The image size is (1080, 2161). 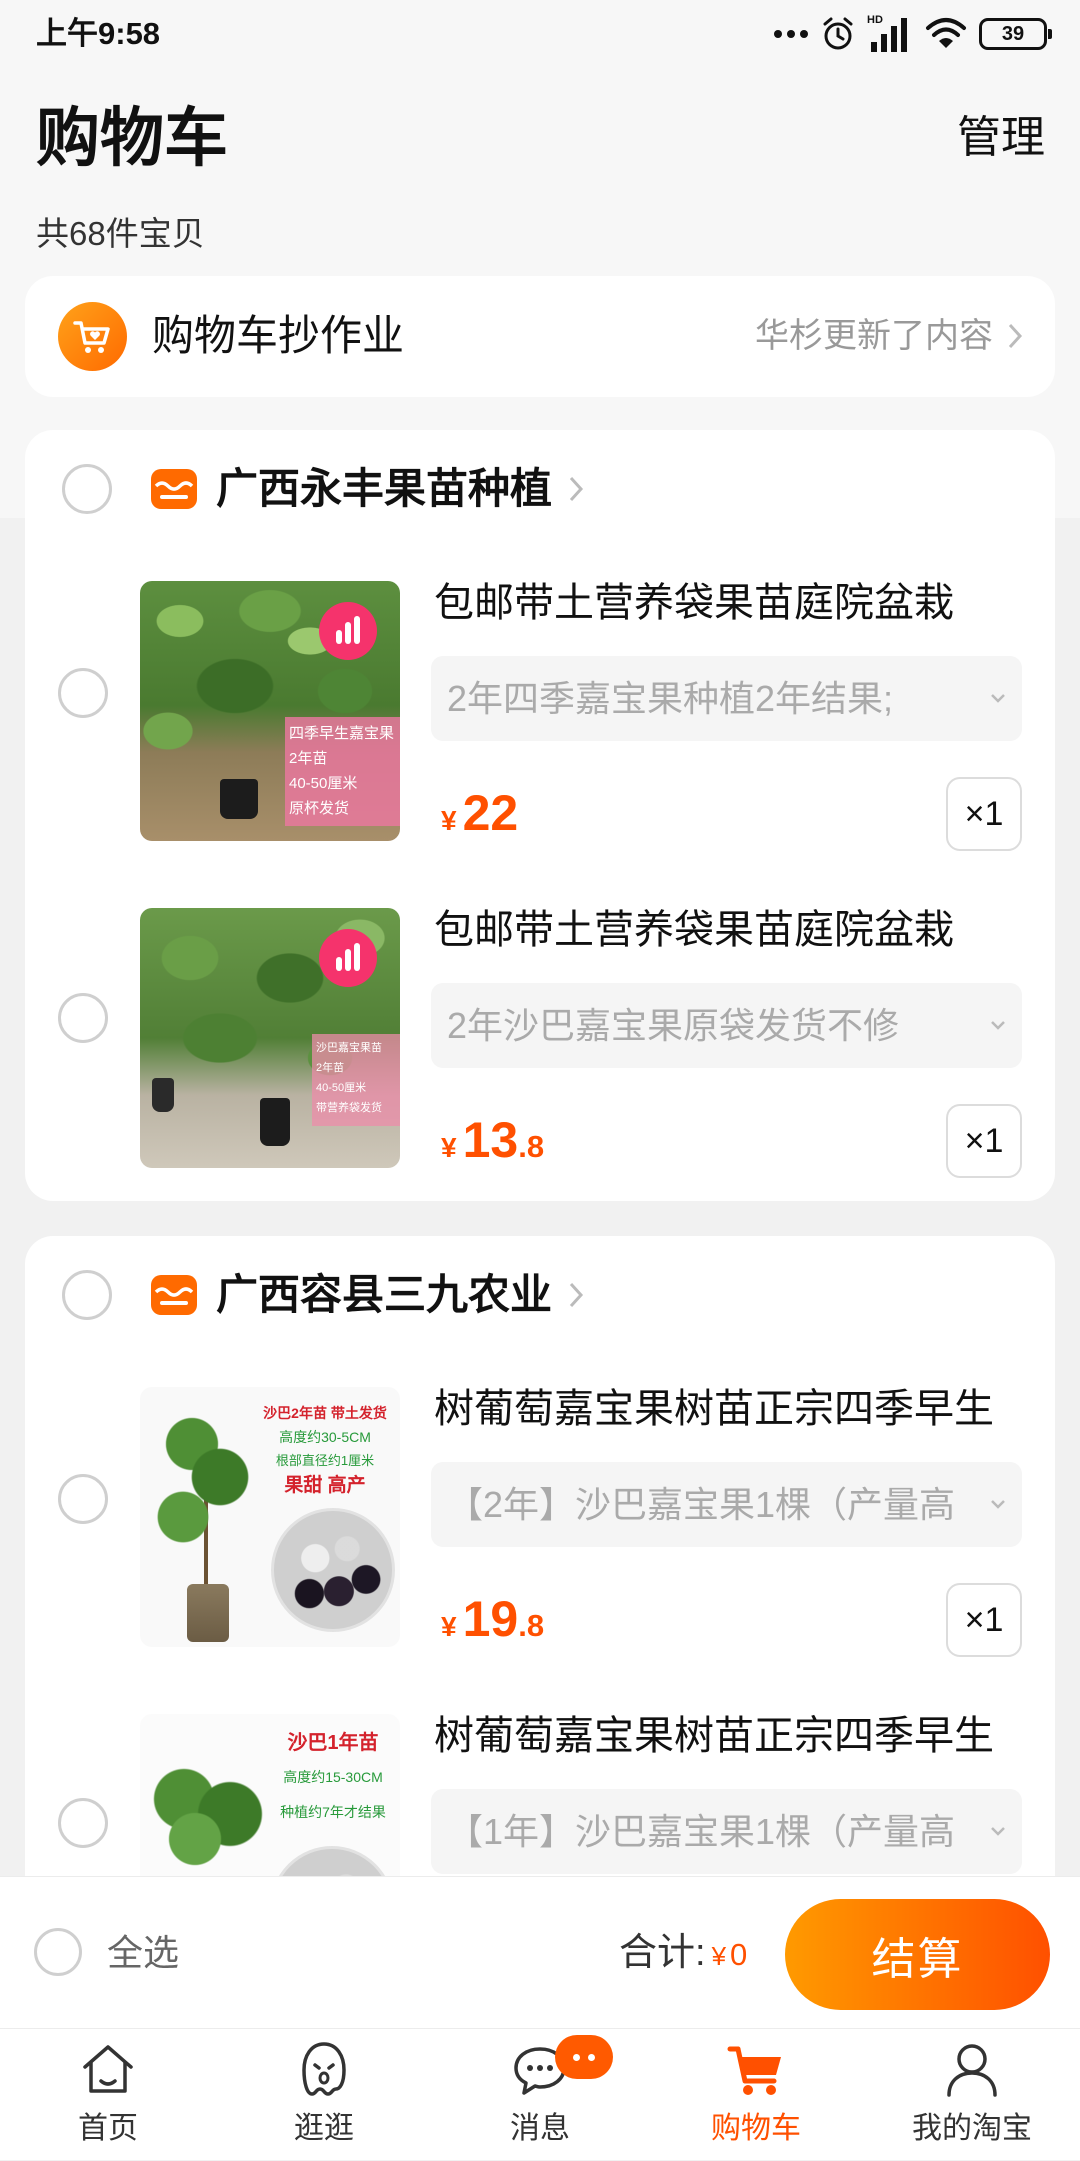 I want to click on home-icon, so click(x=108, y=2069).